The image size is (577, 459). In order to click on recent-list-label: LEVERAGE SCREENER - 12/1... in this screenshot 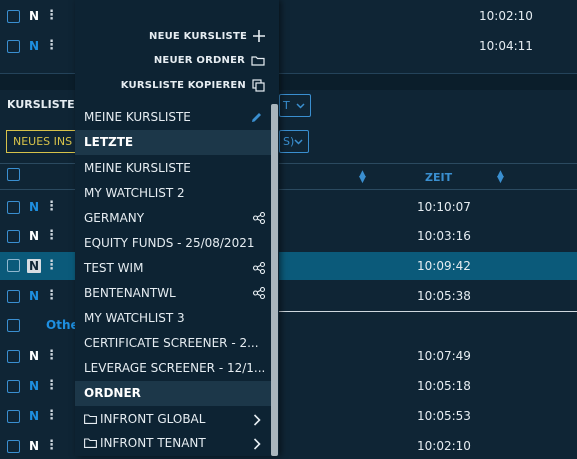, I will do `click(175, 368)`.